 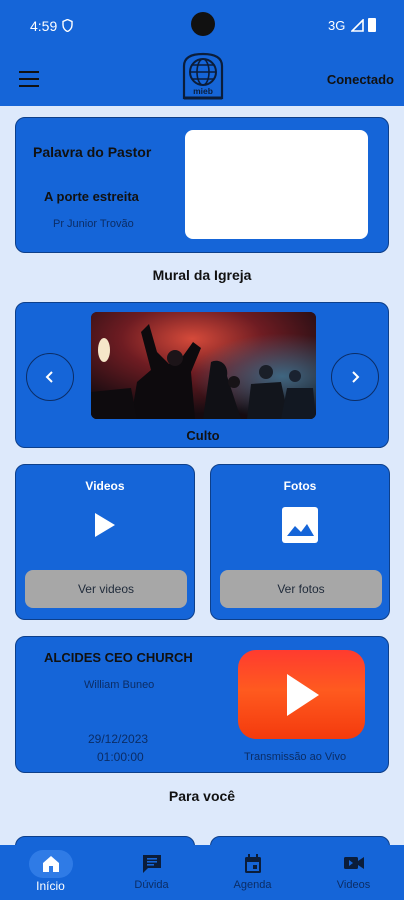 I want to click on youtube-play-icon, so click(x=303, y=695).